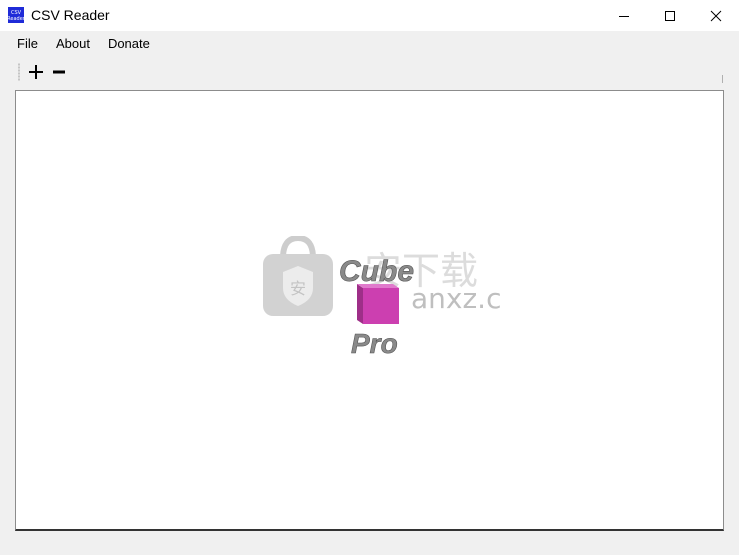 The width and height of the screenshot is (739, 555). Describe the element at coordinates (456, 298) in the screenshot. I see `watermark-site-text: anxz.com` at that location.